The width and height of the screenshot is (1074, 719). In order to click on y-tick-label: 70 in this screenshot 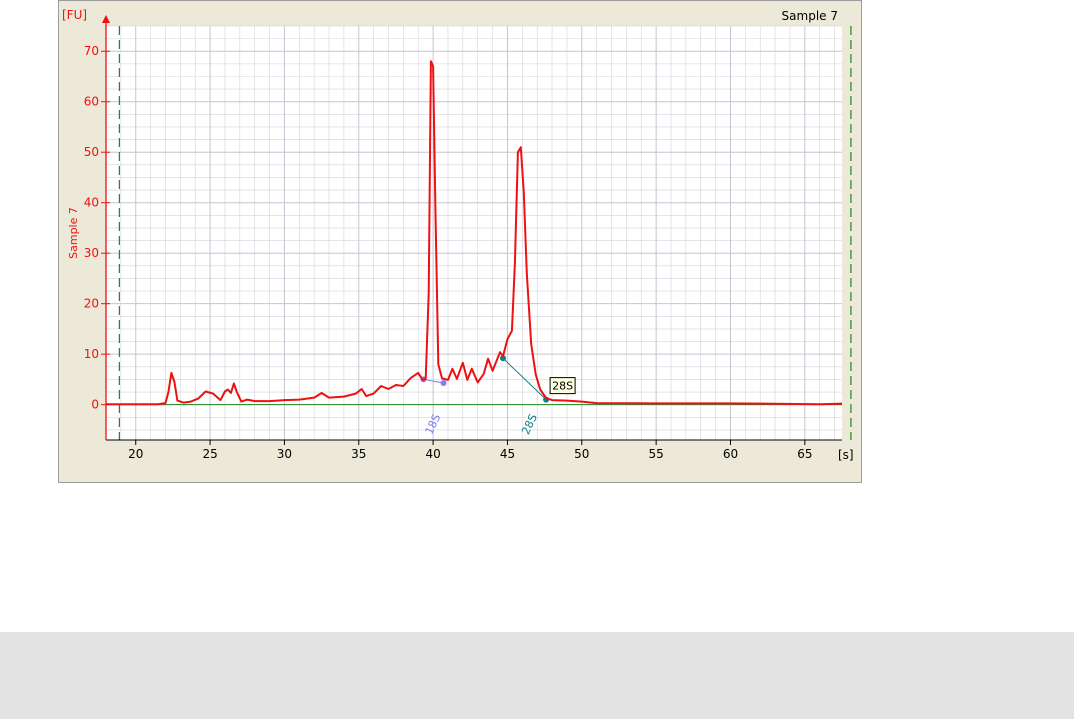, I will do `click(91, 51)`.